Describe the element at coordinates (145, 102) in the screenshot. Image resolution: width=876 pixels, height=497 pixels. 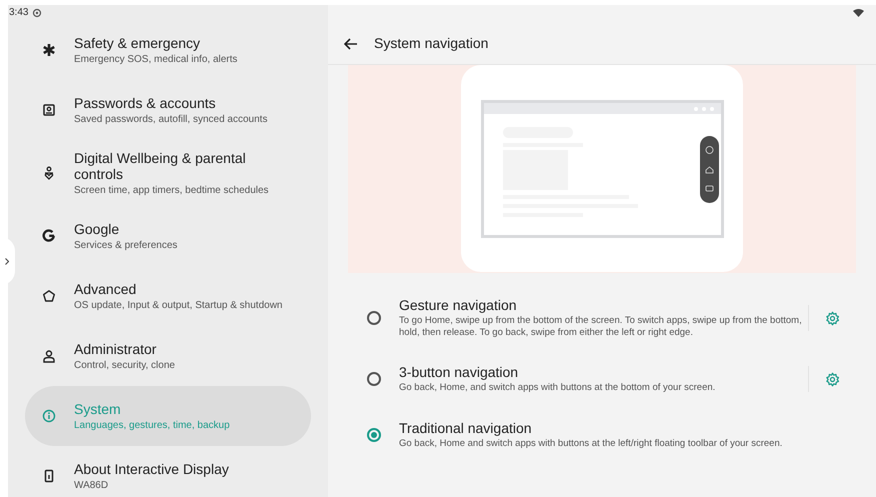
I see `item-title: Passwords & accounts` at that location.